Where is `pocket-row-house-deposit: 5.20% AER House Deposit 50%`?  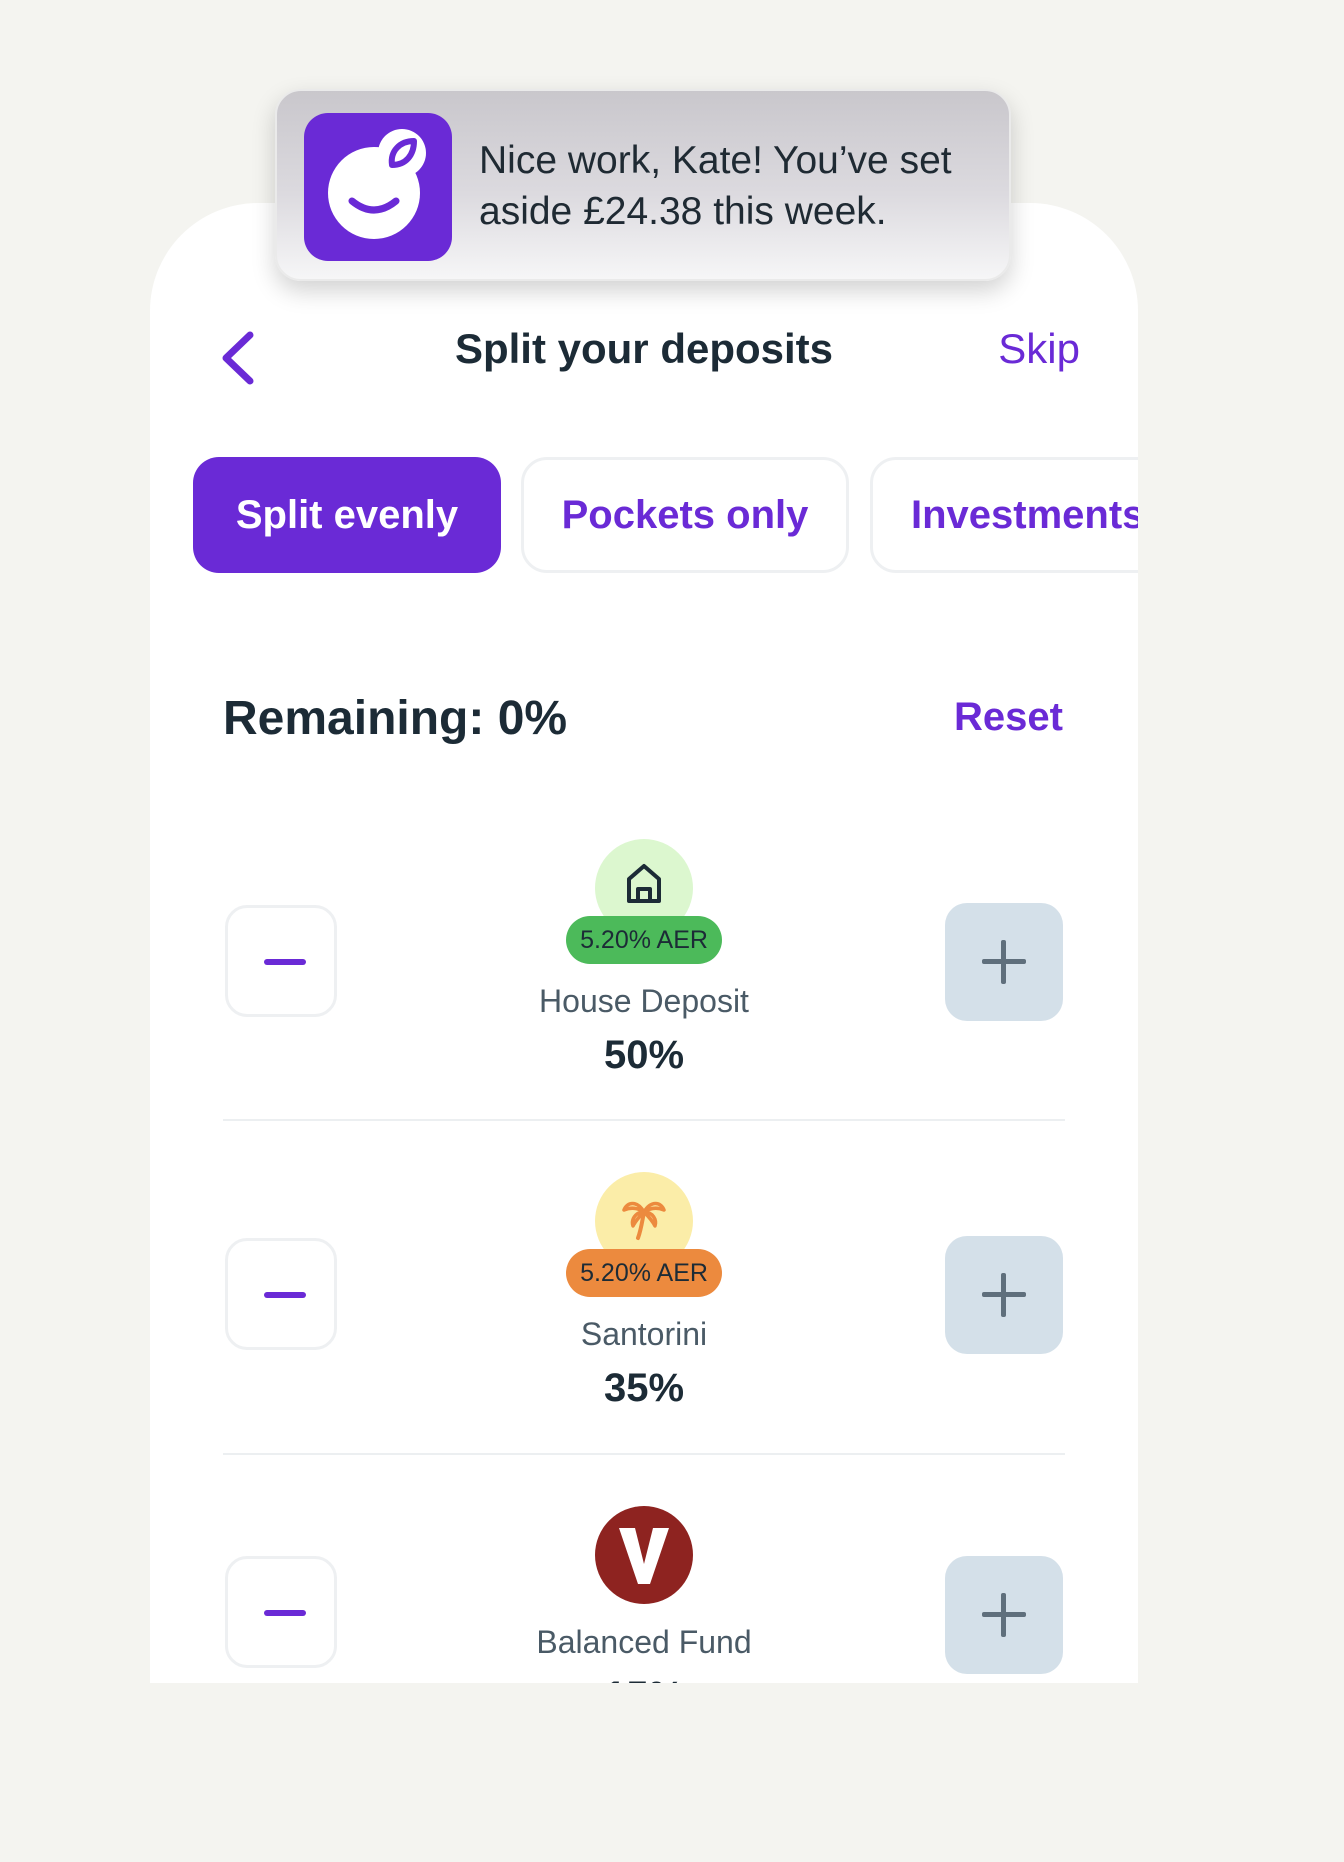 pocket-row-house-deposit: 5.20% AER House Deposit 50% is located at coordinates (644, 983).